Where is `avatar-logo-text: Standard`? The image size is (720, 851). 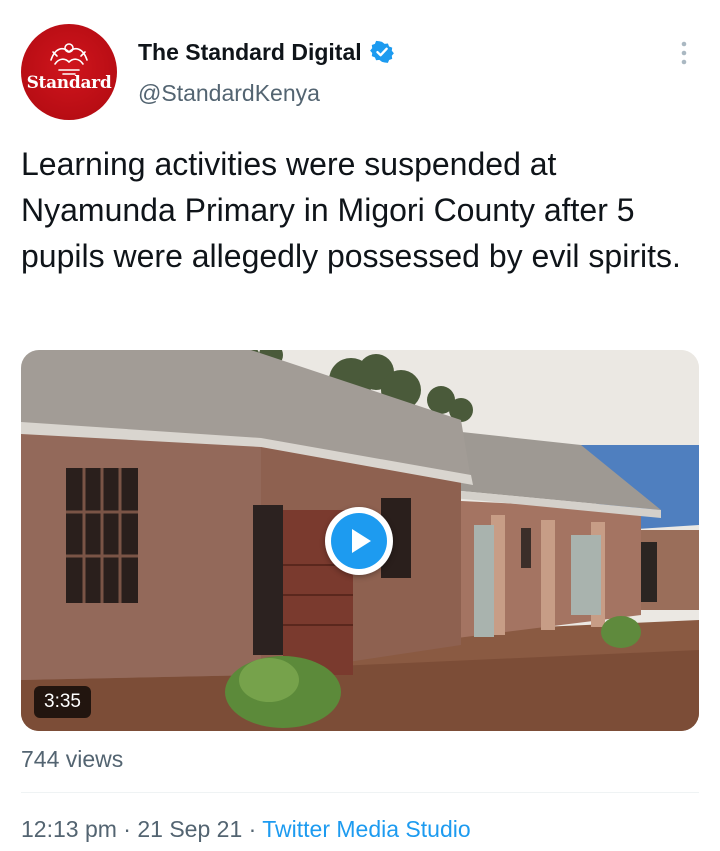
avatar-logo-text: Standard is located at coordinates (69, 83).